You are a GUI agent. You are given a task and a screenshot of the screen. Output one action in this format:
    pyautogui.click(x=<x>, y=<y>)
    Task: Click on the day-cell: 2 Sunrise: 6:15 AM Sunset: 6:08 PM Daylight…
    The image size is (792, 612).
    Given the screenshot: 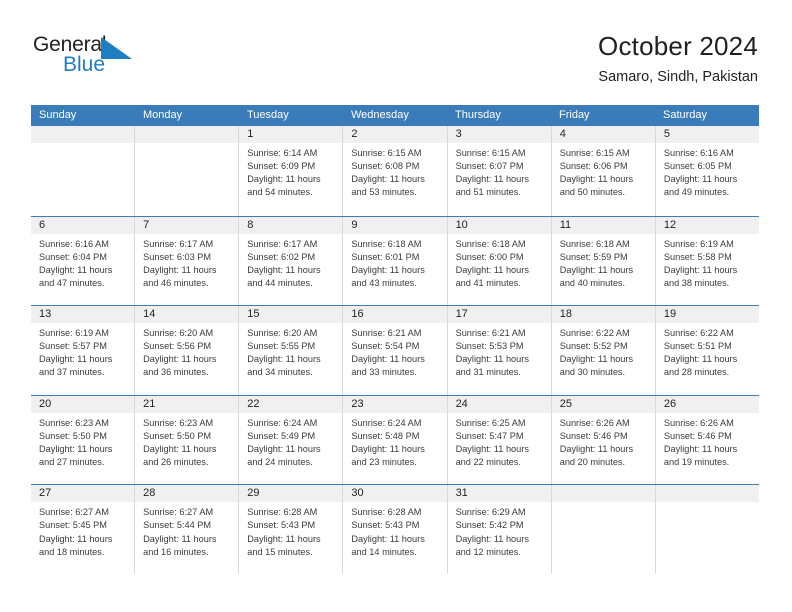 What is the action you would take?
    pyautogui.click(x=395, y=171)
    